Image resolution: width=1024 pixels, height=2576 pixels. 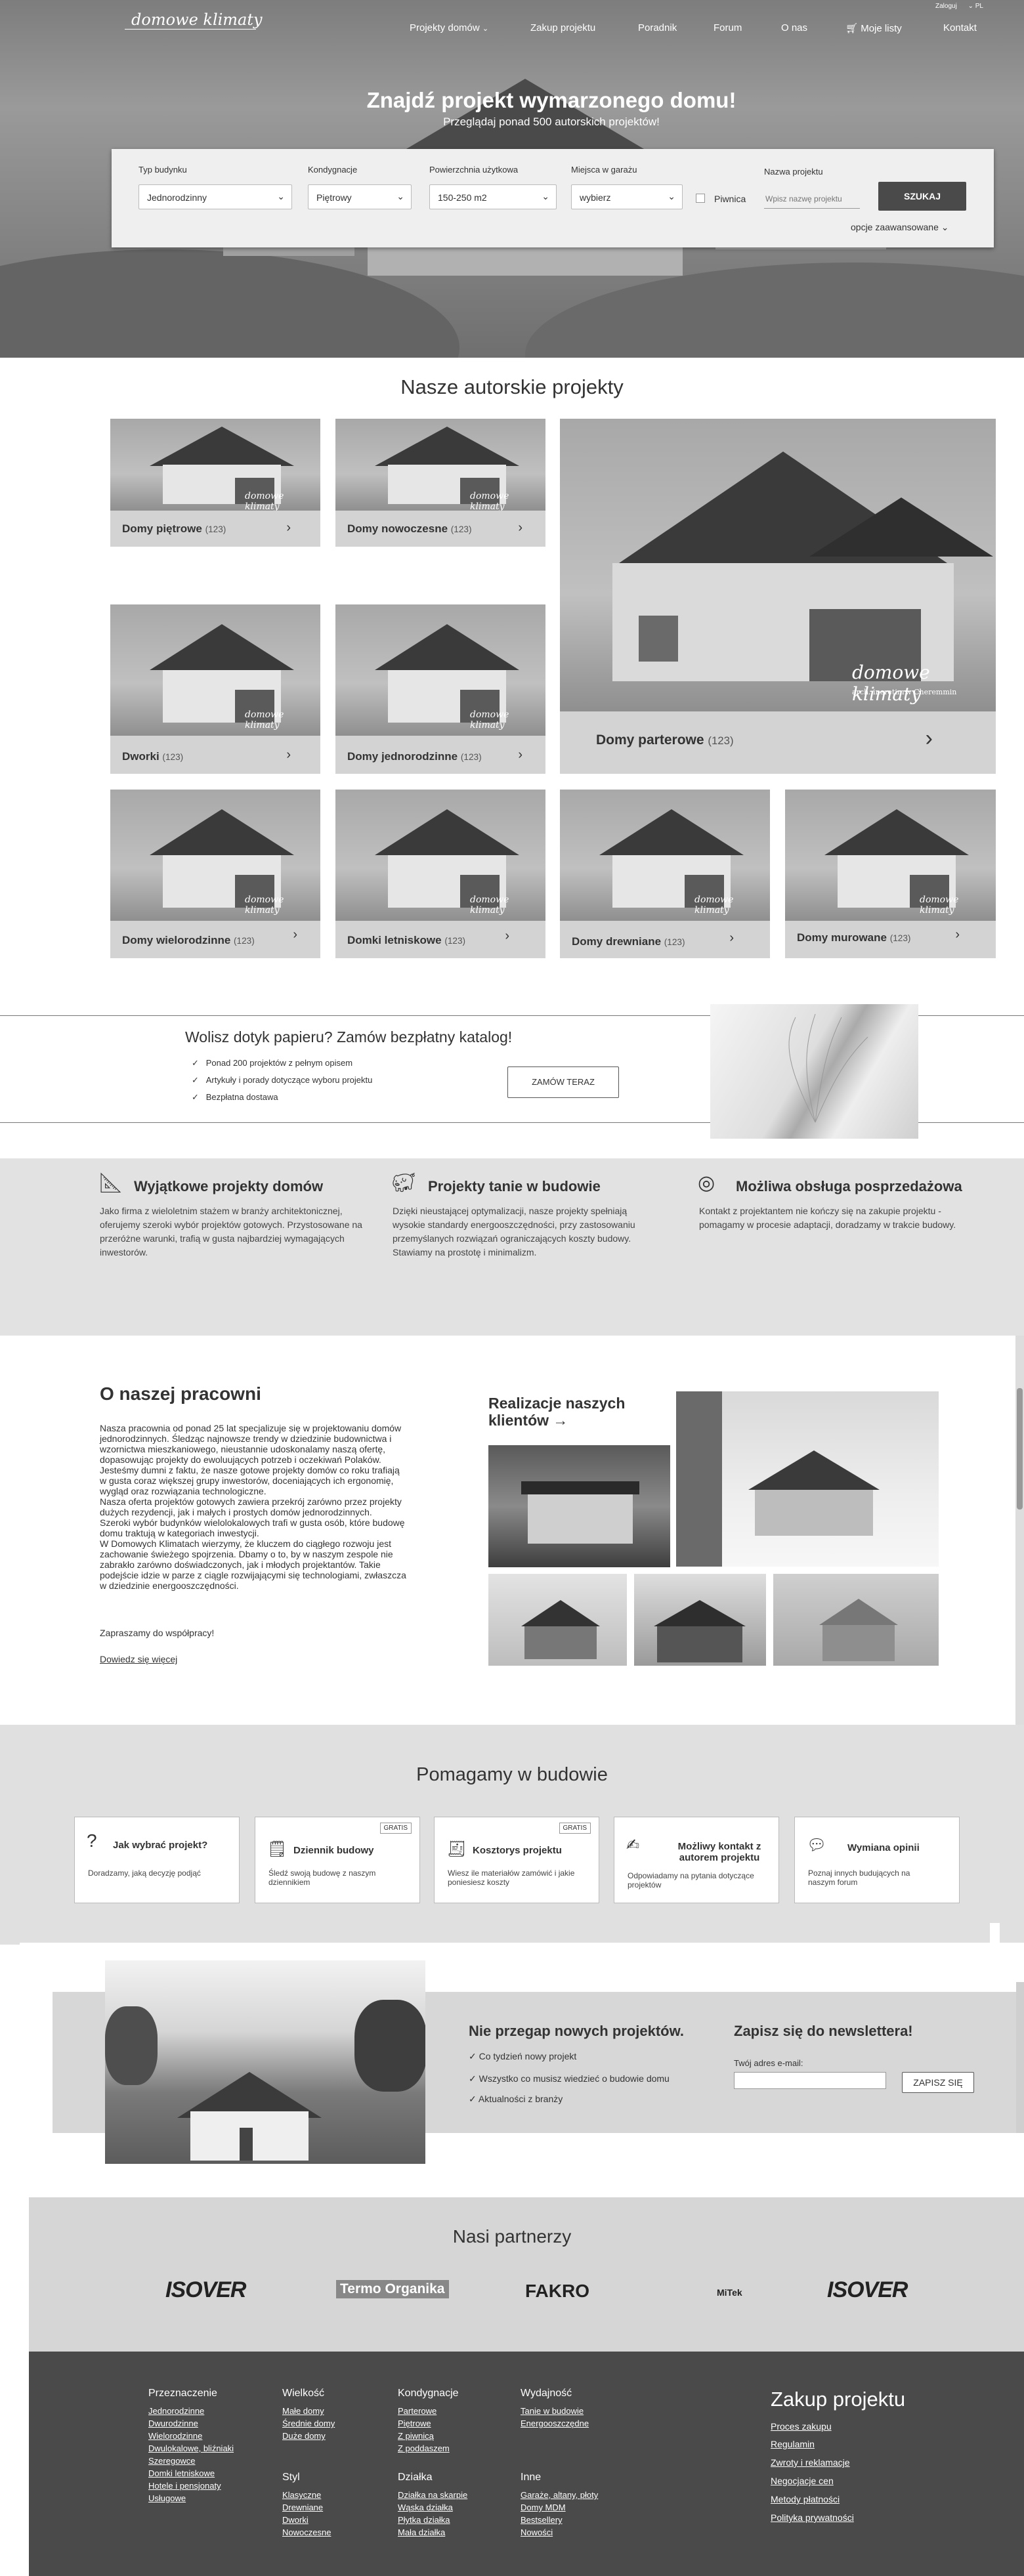 What do you see at coordinates (440, 874) in the screenshot?
I see `category-tile-summer: domowe klimaty Domki letniskowe (123) ›` at bounding box center [440, 874].